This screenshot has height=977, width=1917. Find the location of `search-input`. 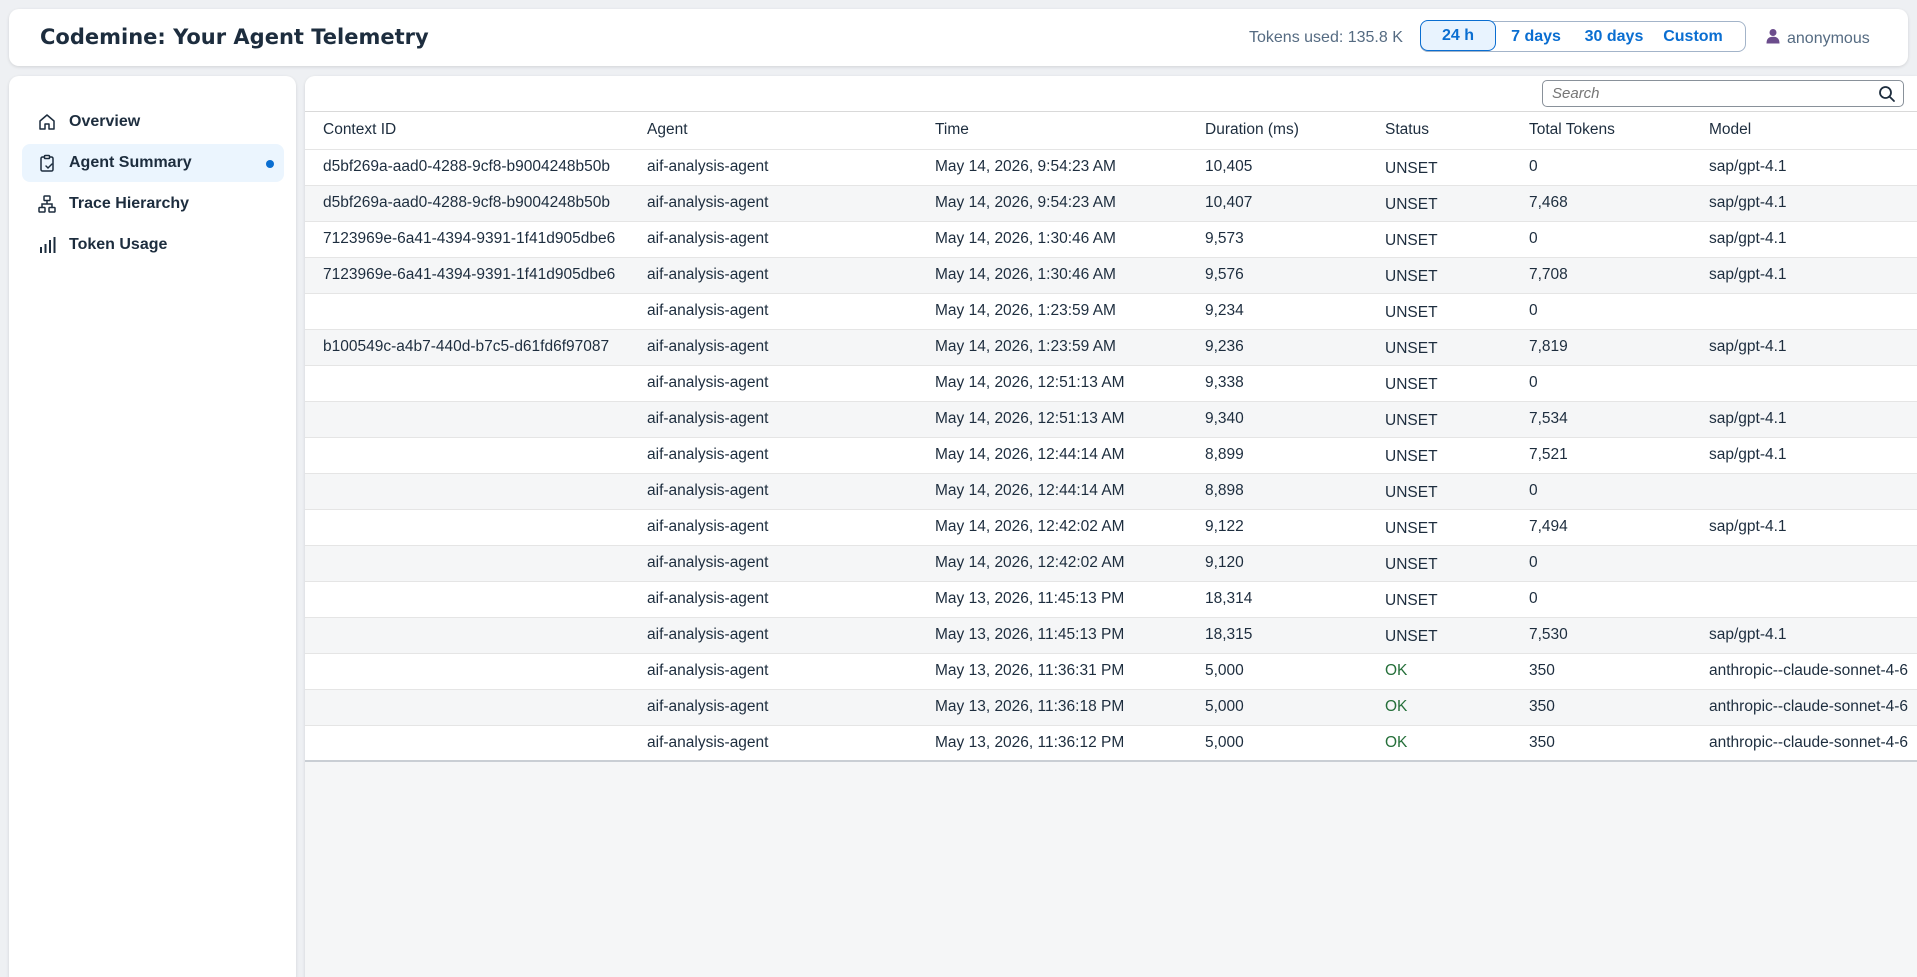

search-input is located at coordinates (1710, 93).